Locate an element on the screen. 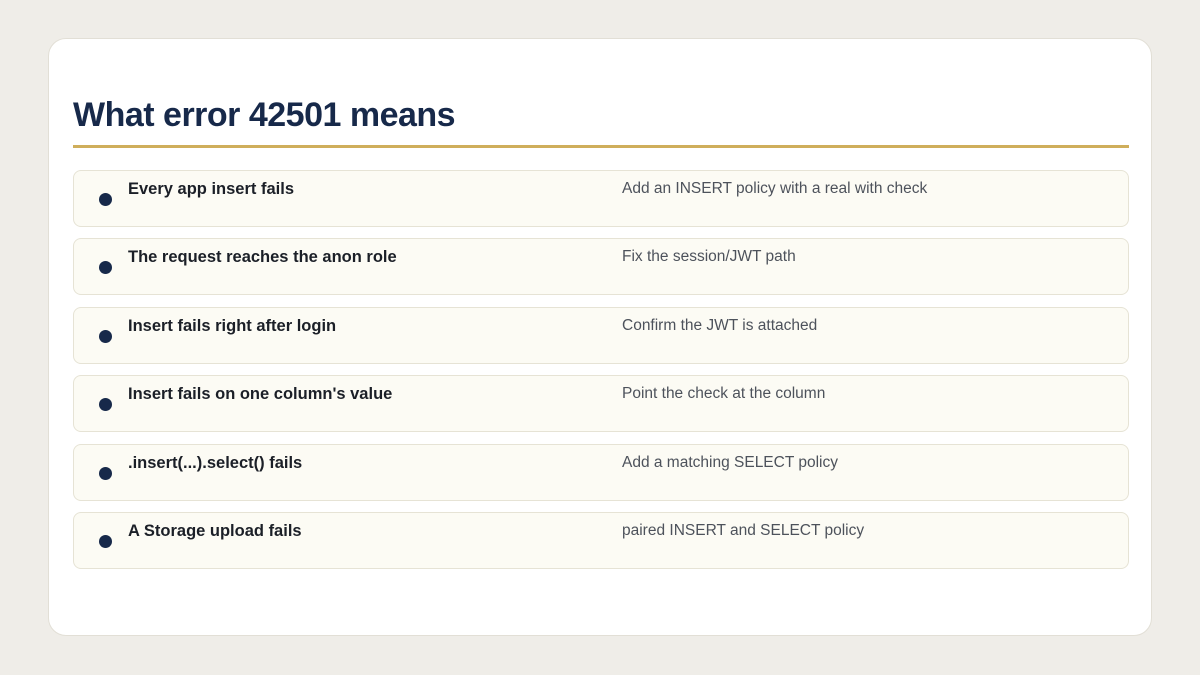  page-title: What error 42501 means is located at coordinates (264, 115).